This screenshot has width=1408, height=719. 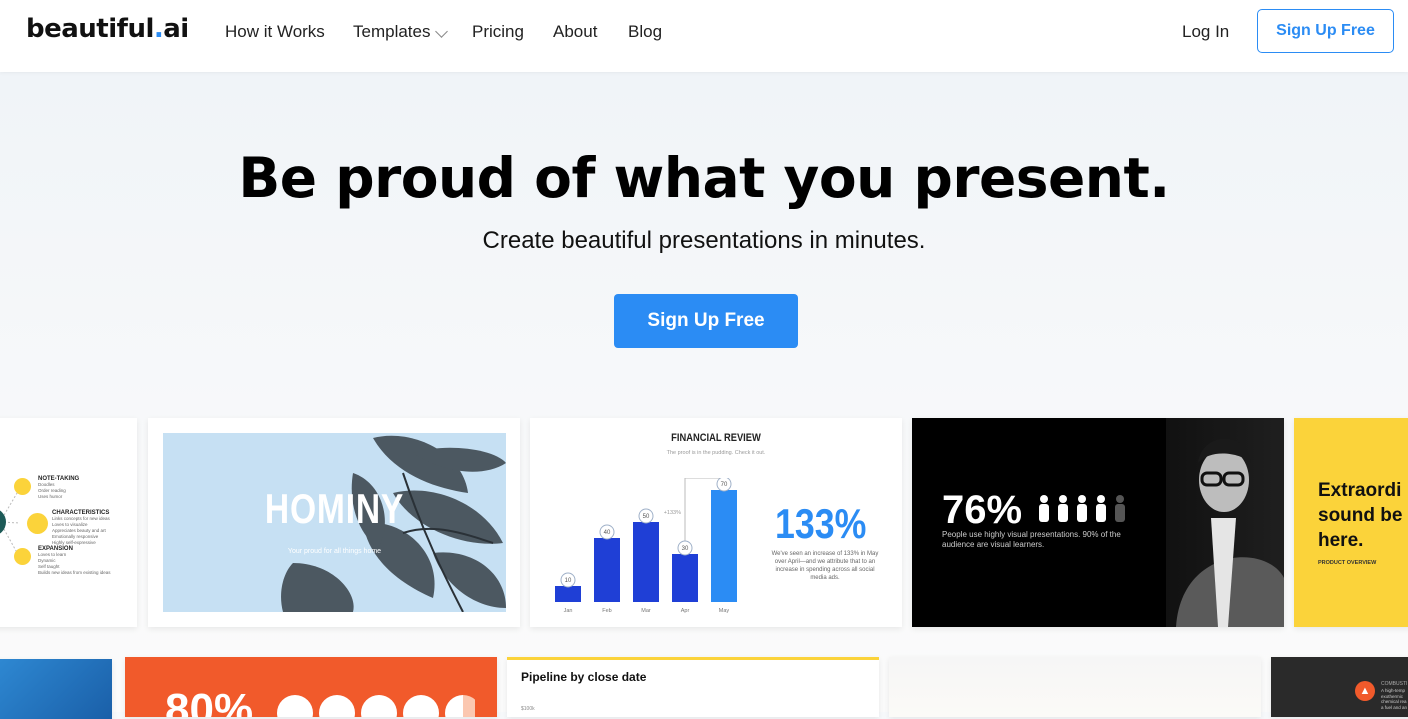 I want to click on bar-value-label: 10, so click(x=568, y=581).